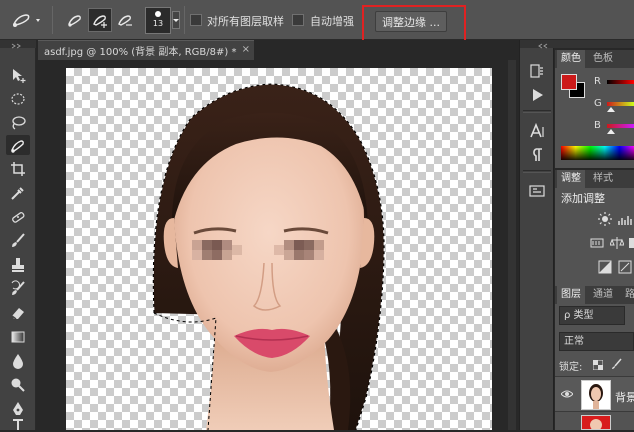  Describe the element at coordinates (18, 44) in the screenshot. I see `toolbar-grip` at that location.